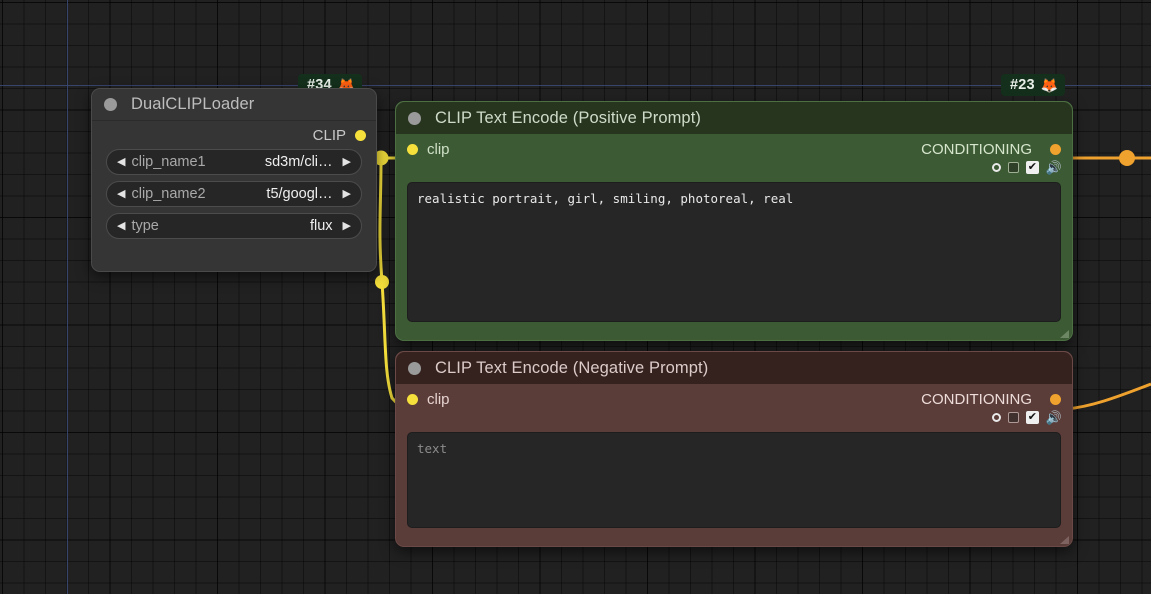  Describe the element at coordinates (734, 399) in the screenshot. I see `io-row-negative: clip CONDITIONING` at that location.